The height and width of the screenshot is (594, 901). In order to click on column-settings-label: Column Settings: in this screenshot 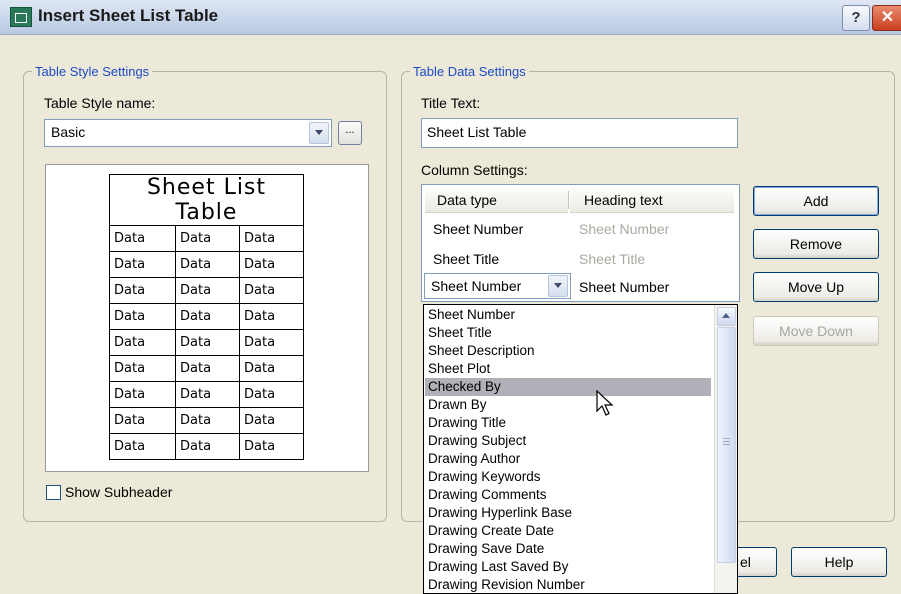, I will do `click(474, 170)`.